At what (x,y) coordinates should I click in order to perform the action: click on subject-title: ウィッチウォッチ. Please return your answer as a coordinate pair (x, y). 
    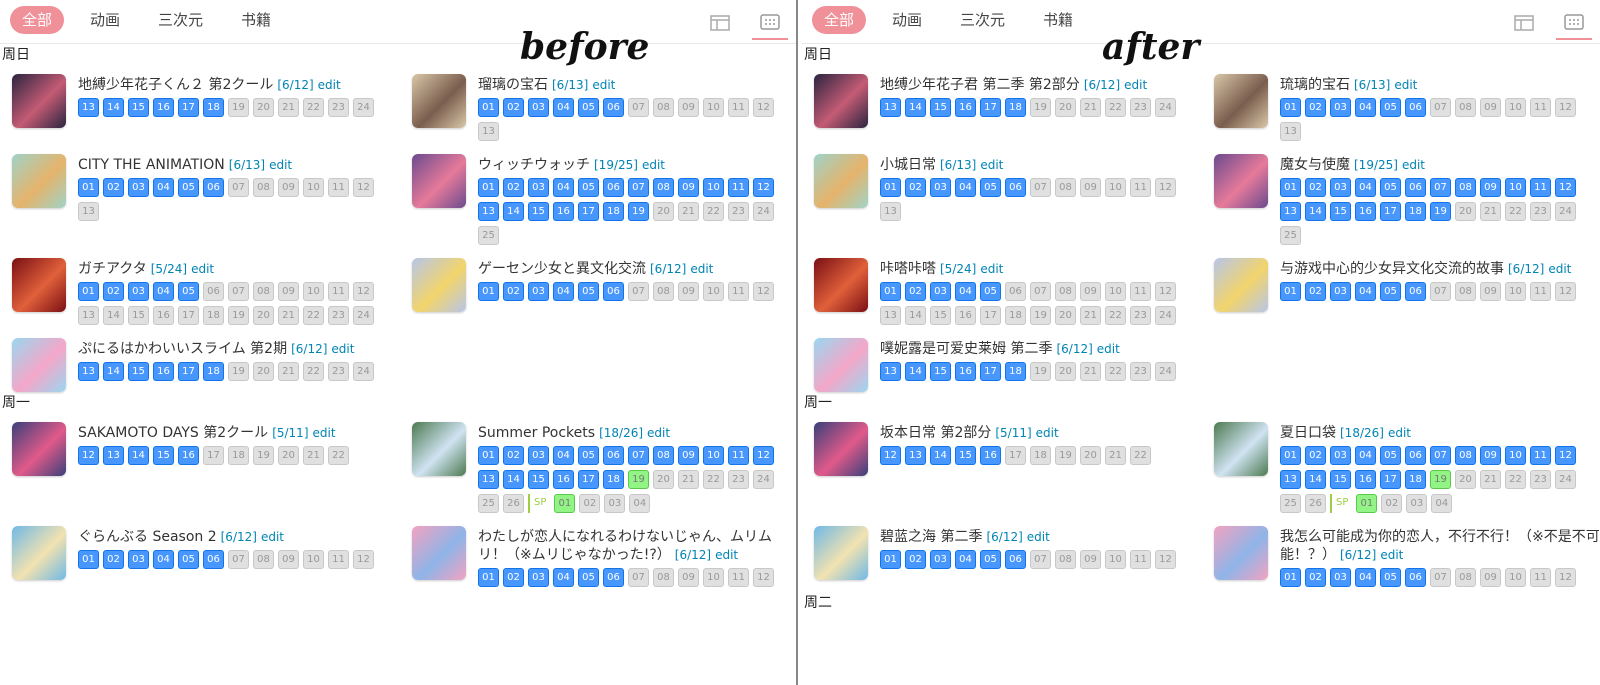
    Looking at the image, I should click on (534, 165).